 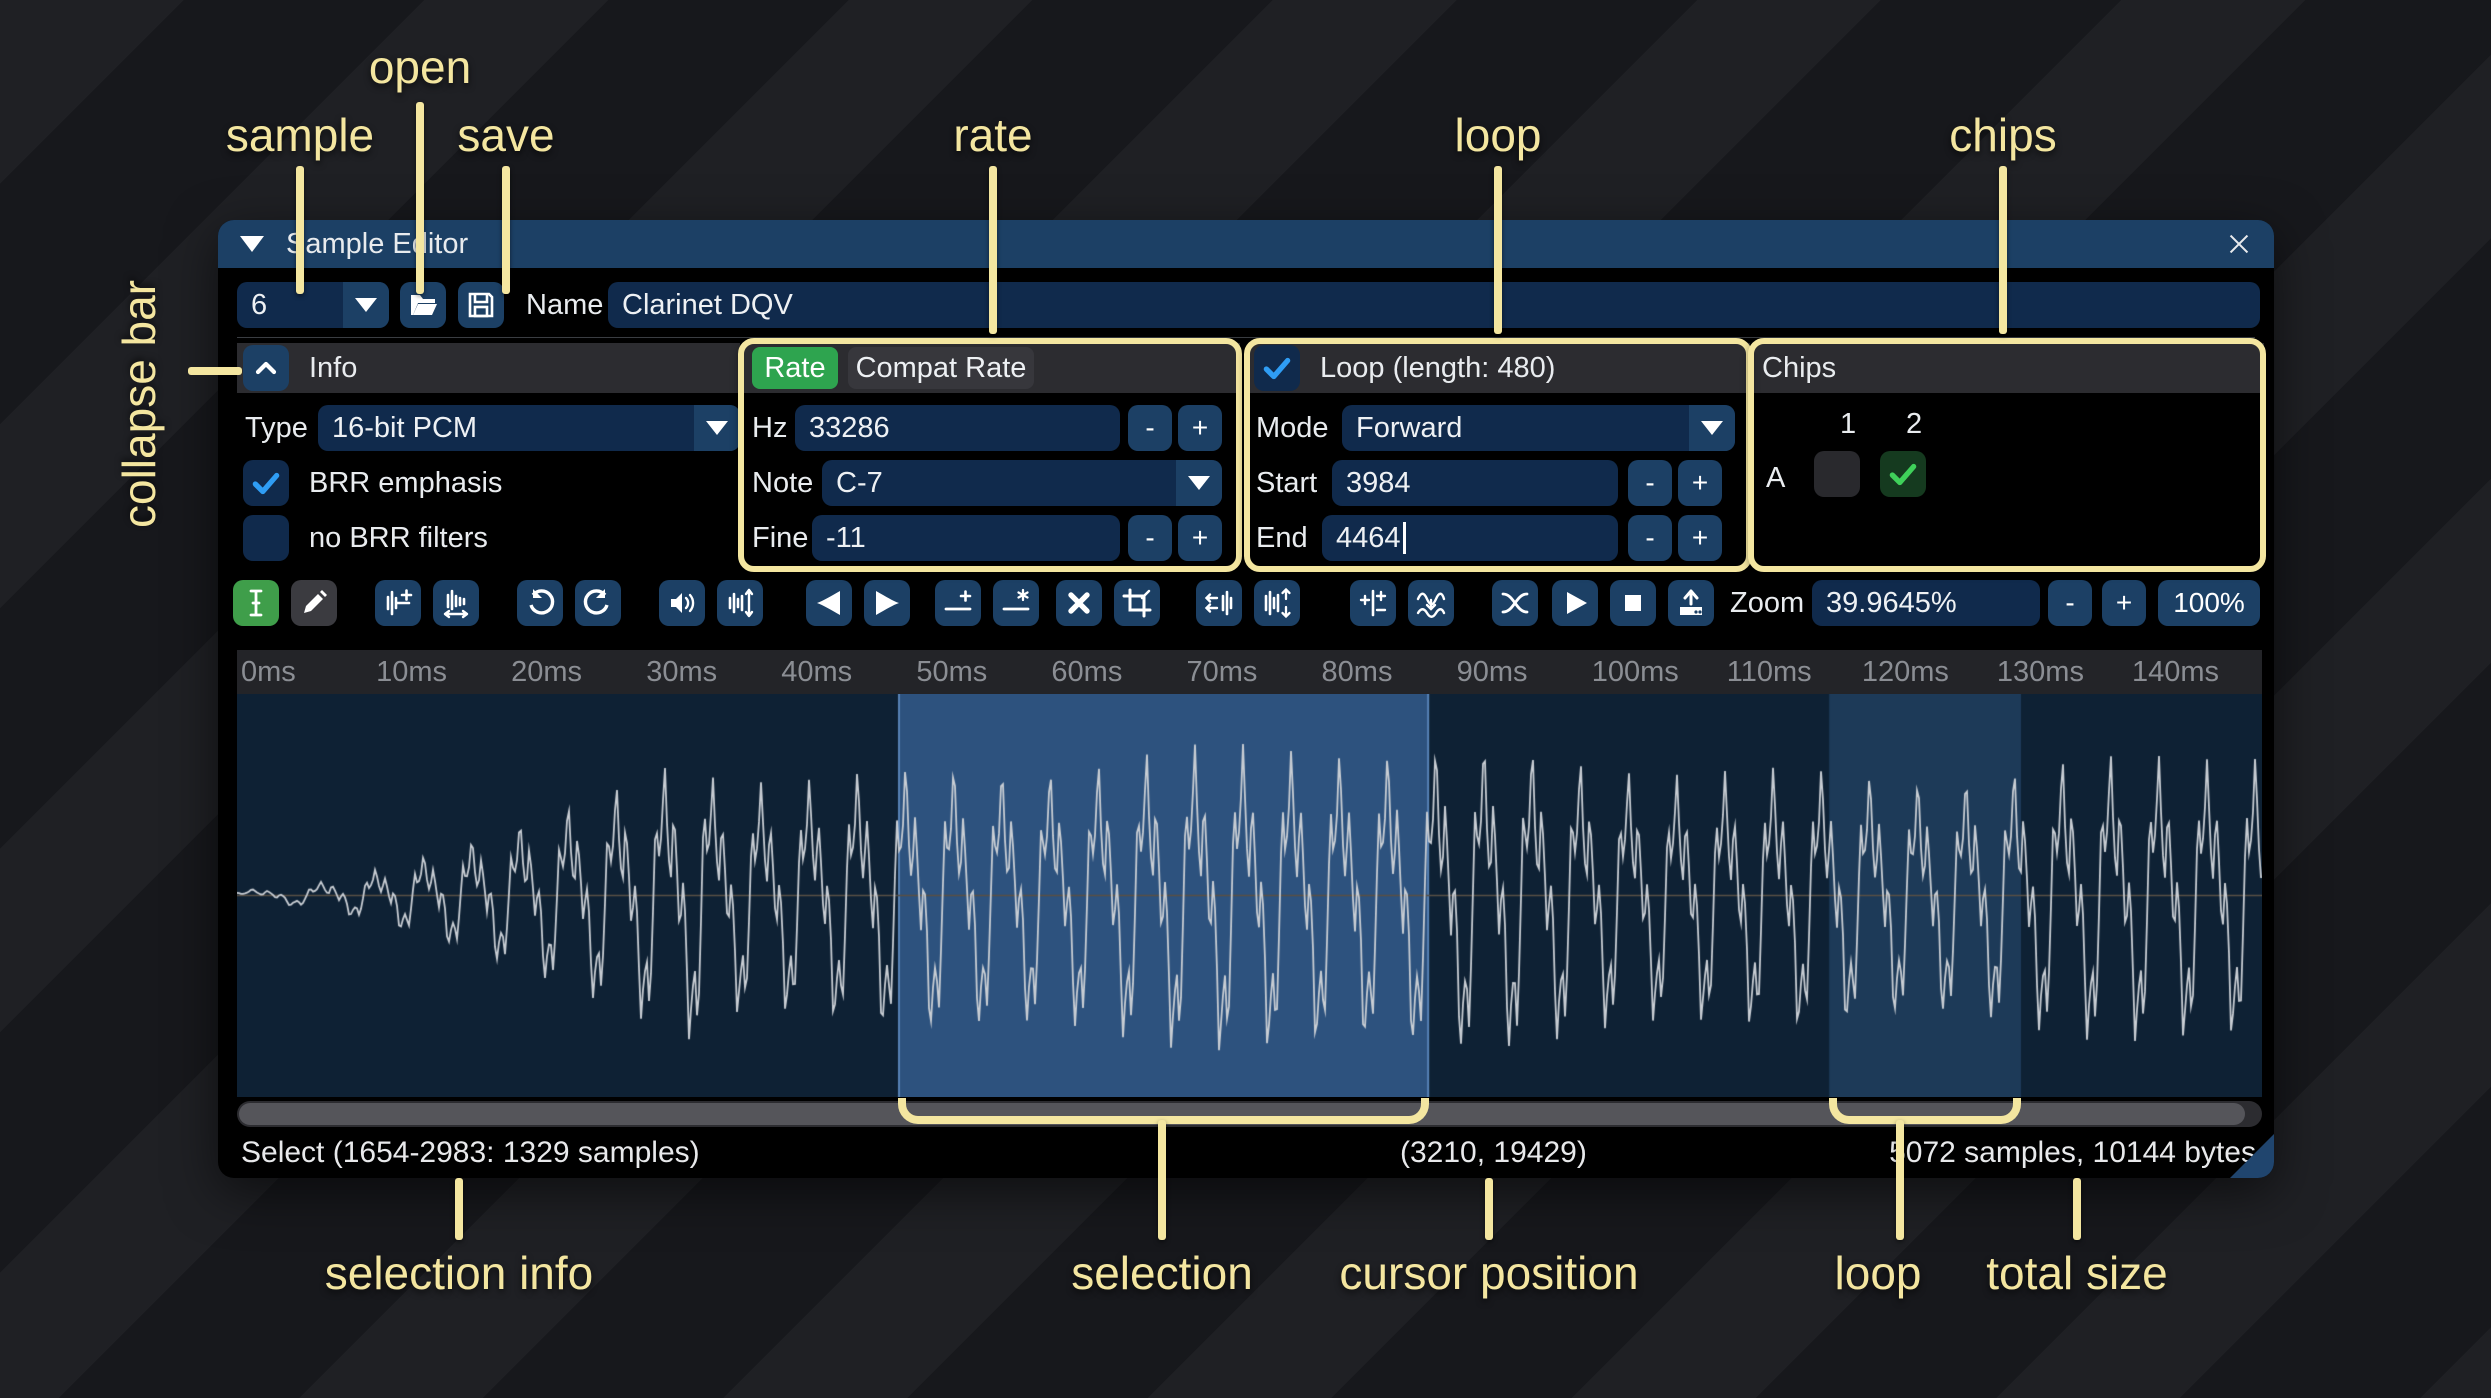 I want to click on separator, so click(x=1246, y=337).